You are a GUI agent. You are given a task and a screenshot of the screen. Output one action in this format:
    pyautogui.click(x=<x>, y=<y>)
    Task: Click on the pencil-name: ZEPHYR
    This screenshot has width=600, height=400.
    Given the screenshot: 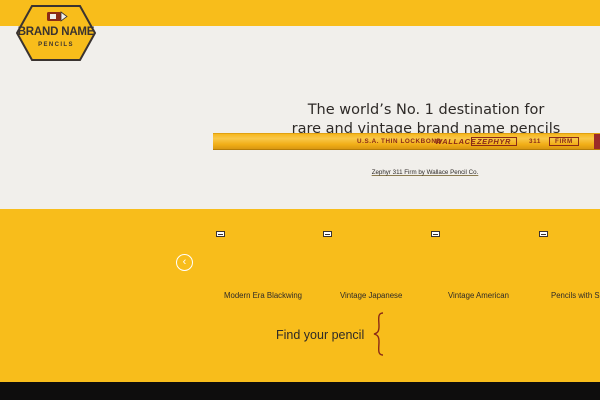 What is the action you would take?
    pyautogui.click(x=494, y=141)
    